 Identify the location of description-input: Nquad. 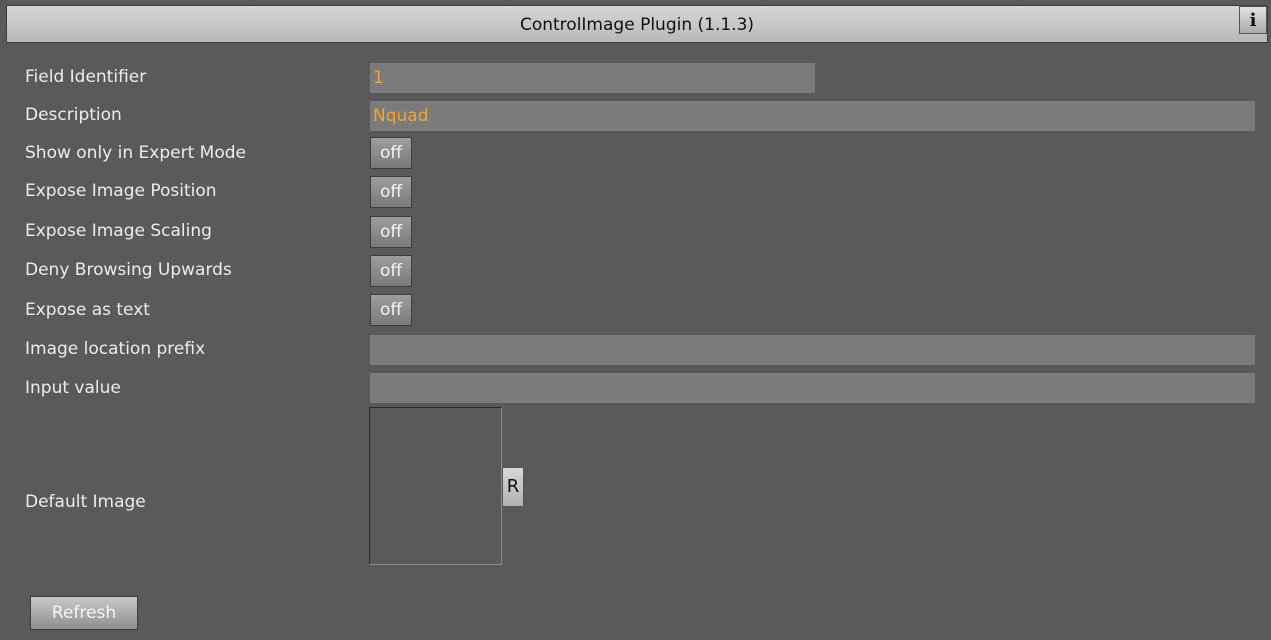
(812, 116).